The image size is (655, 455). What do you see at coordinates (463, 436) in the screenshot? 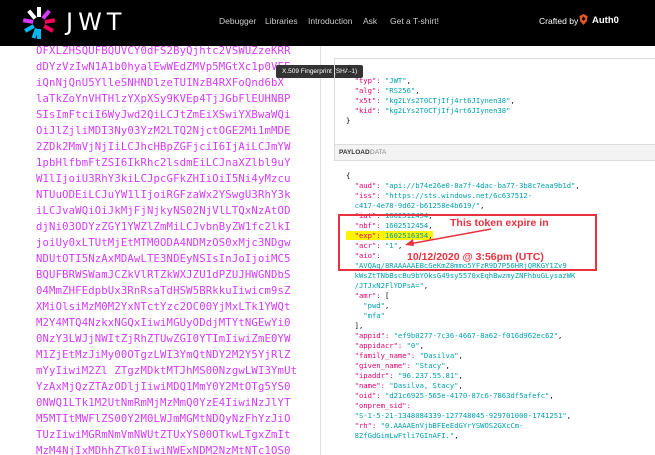
I see `json-line: 82fGdGimLwFtli7GInAFI.",` at bounding box center [463, 436].